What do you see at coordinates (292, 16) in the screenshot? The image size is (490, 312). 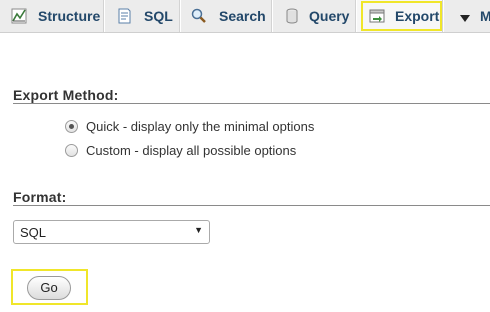 I see `database-icon` at bounding box center [292, 16].